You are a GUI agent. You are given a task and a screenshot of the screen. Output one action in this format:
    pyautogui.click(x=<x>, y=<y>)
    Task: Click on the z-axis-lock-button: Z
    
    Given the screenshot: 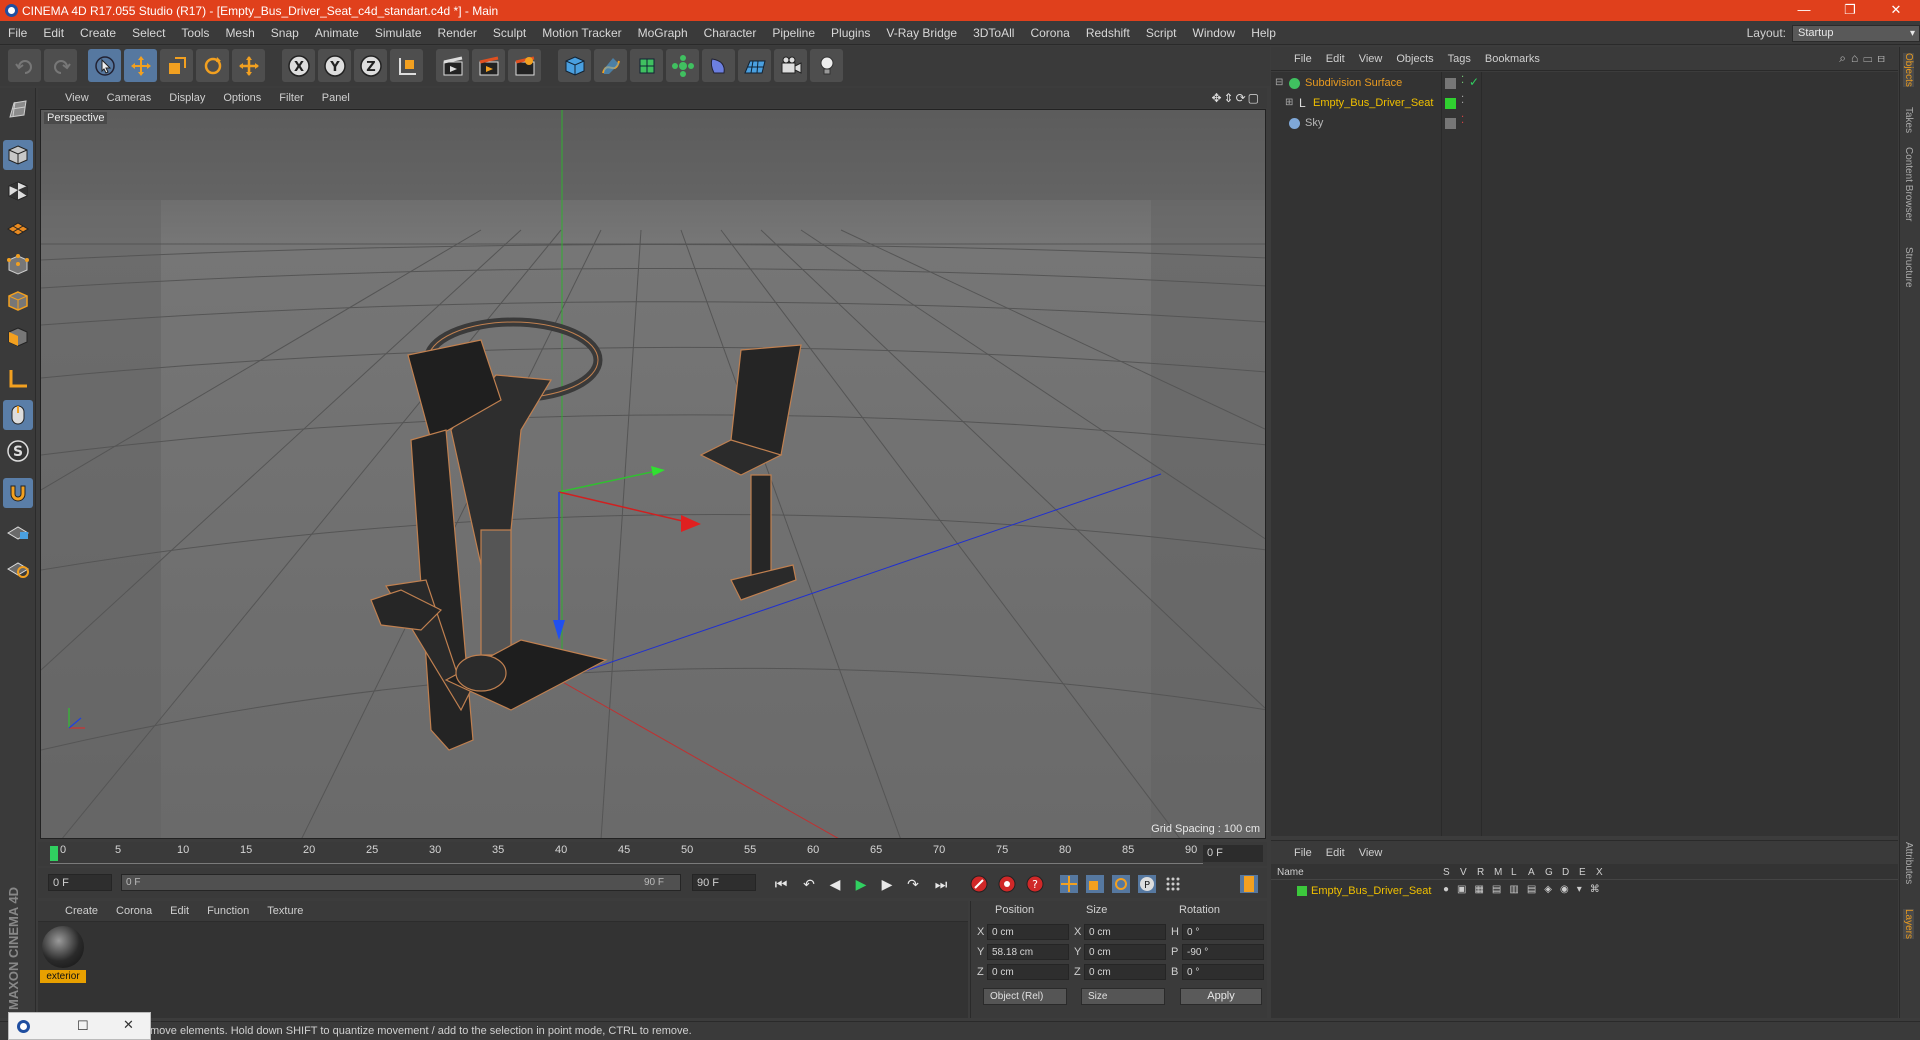 What is the action you would take?
    pyautogui.click(x=370, y=65)
    